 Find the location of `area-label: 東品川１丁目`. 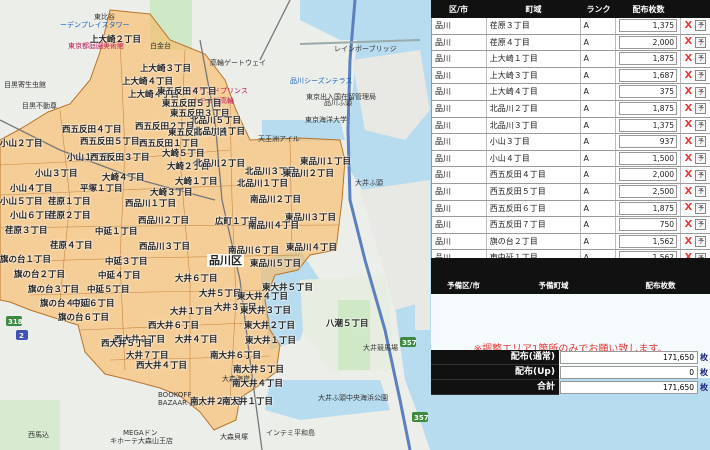

area-label: 東品川１丁目 is located at coordinates (325, 162).